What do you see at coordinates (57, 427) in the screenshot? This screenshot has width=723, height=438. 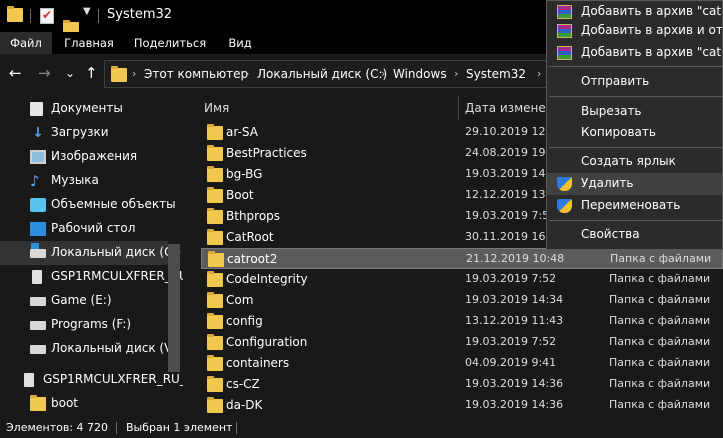 I see `item-count: Элементов: 4 720` at bounding box center [57, 427].